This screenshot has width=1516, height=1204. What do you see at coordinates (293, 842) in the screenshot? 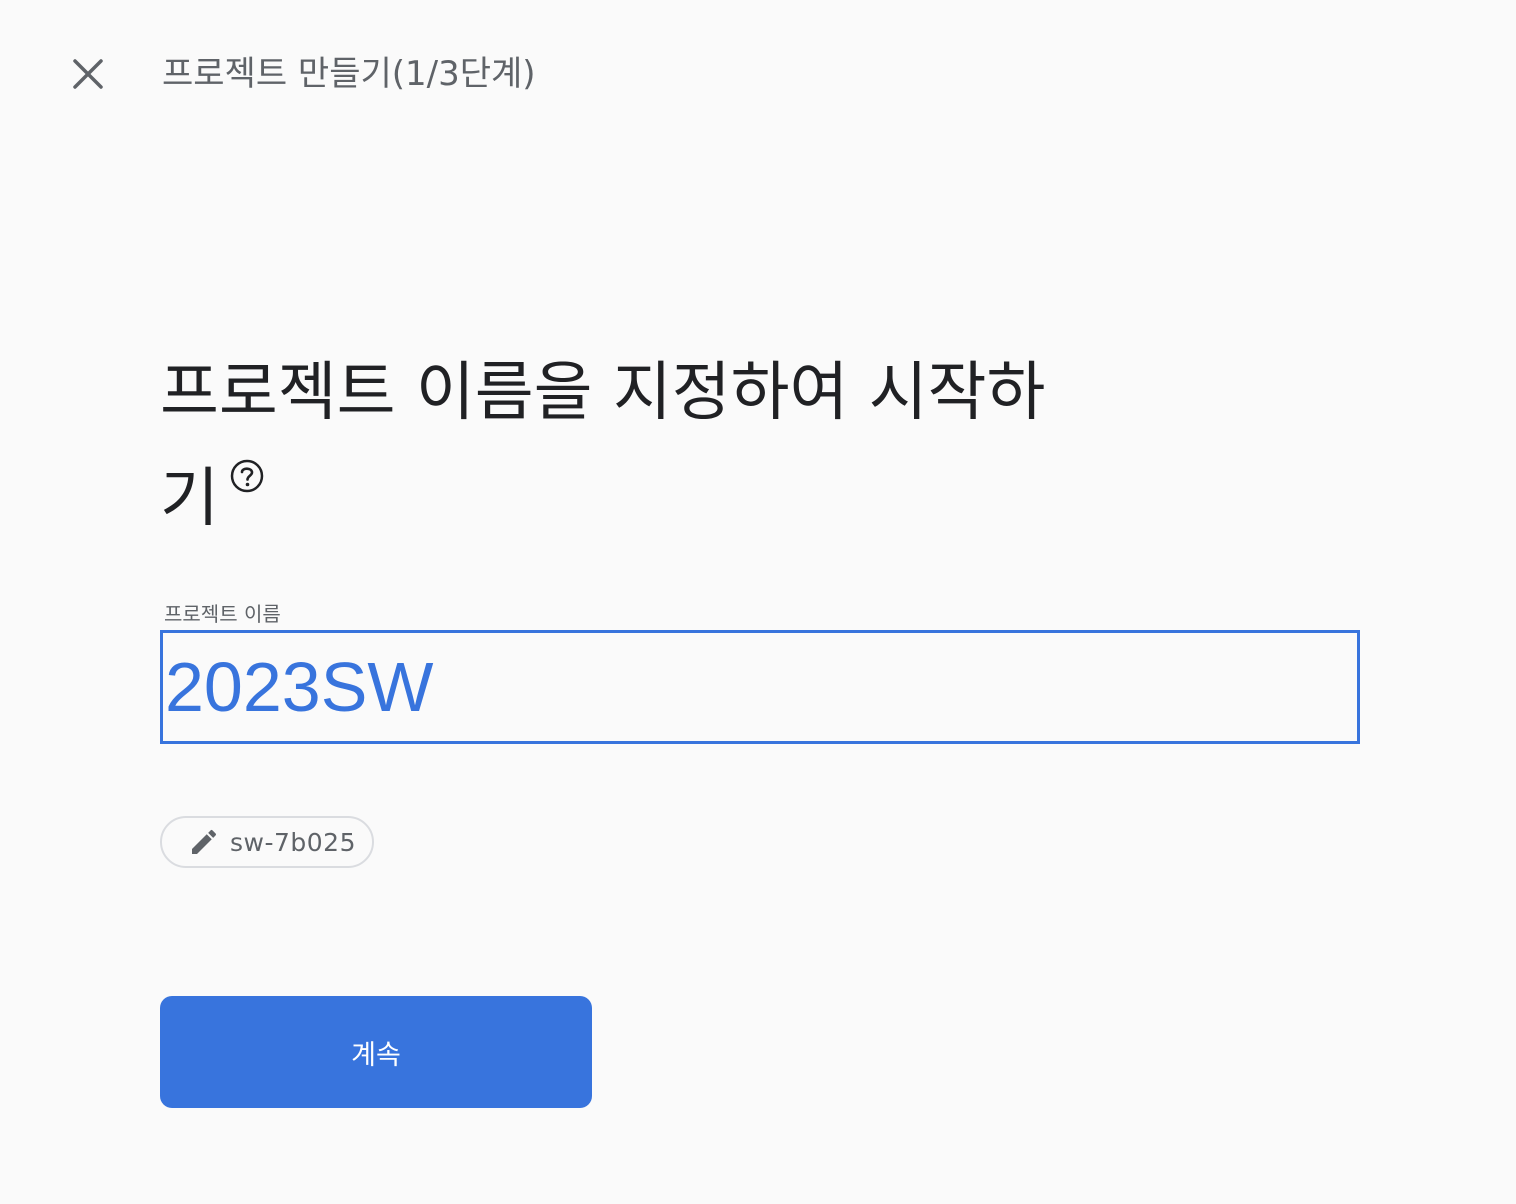
I see `project-id-text: sw-7b025` at bounding box center [293, 842].